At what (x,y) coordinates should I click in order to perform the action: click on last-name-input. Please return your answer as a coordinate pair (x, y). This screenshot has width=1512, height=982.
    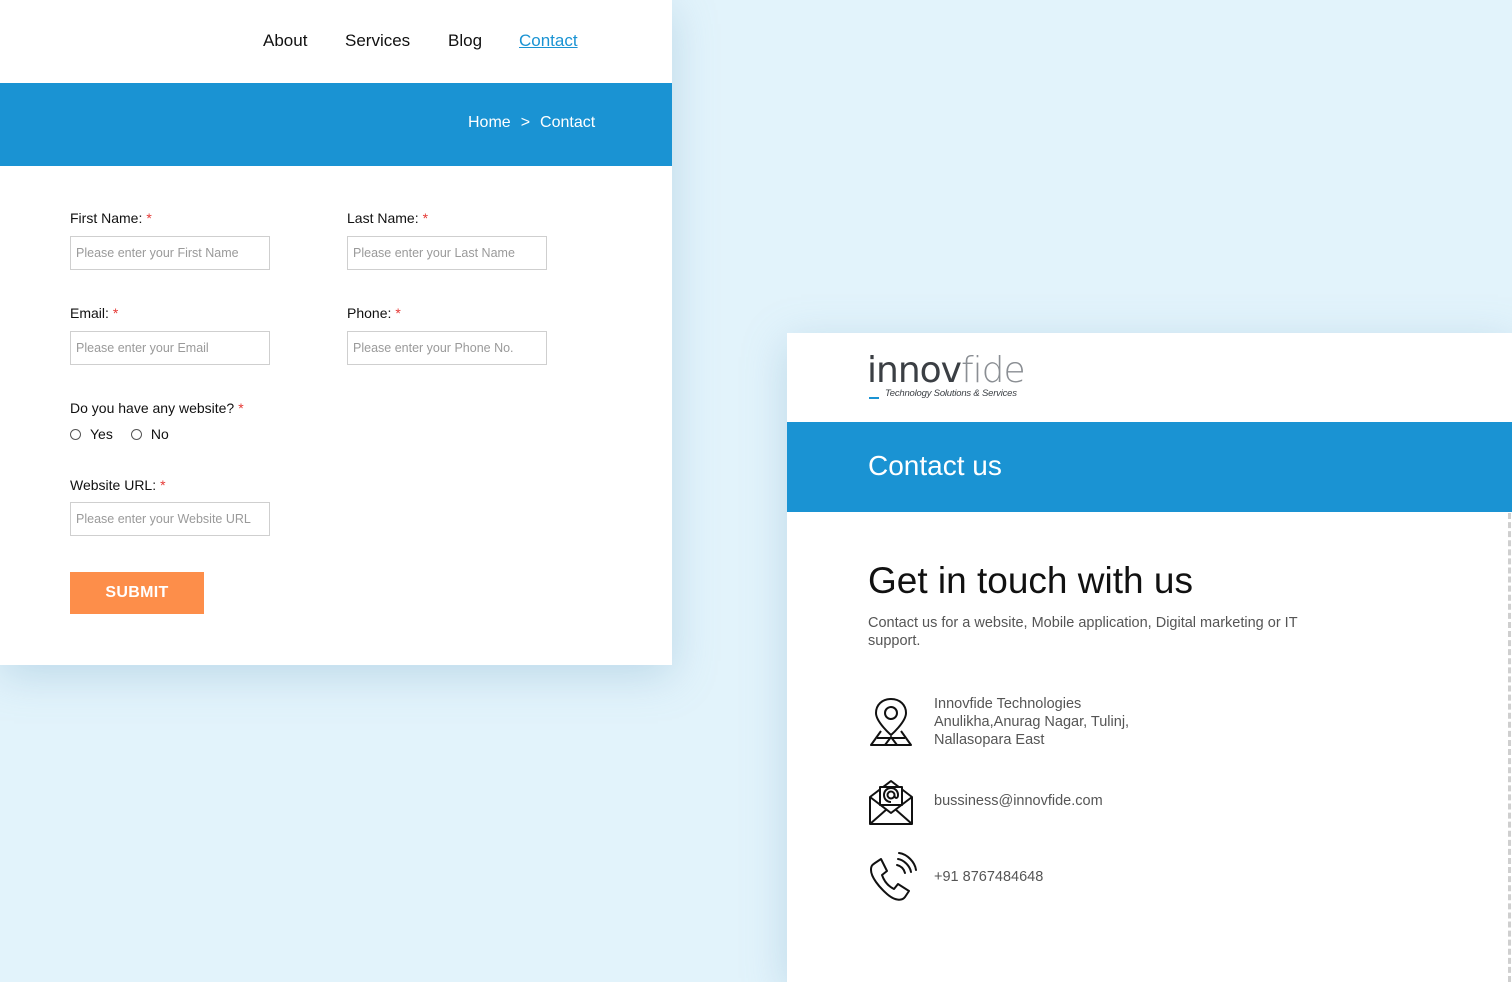
    Looking at the image, I should click on (447, 253).